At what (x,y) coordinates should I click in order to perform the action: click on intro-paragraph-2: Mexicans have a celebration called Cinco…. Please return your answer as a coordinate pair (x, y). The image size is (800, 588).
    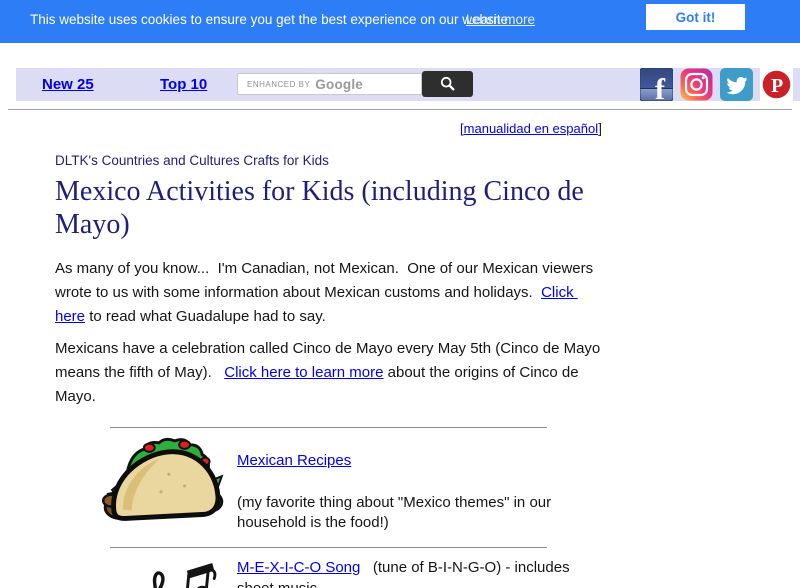
    Looking at the image, I should click on (328, 373).